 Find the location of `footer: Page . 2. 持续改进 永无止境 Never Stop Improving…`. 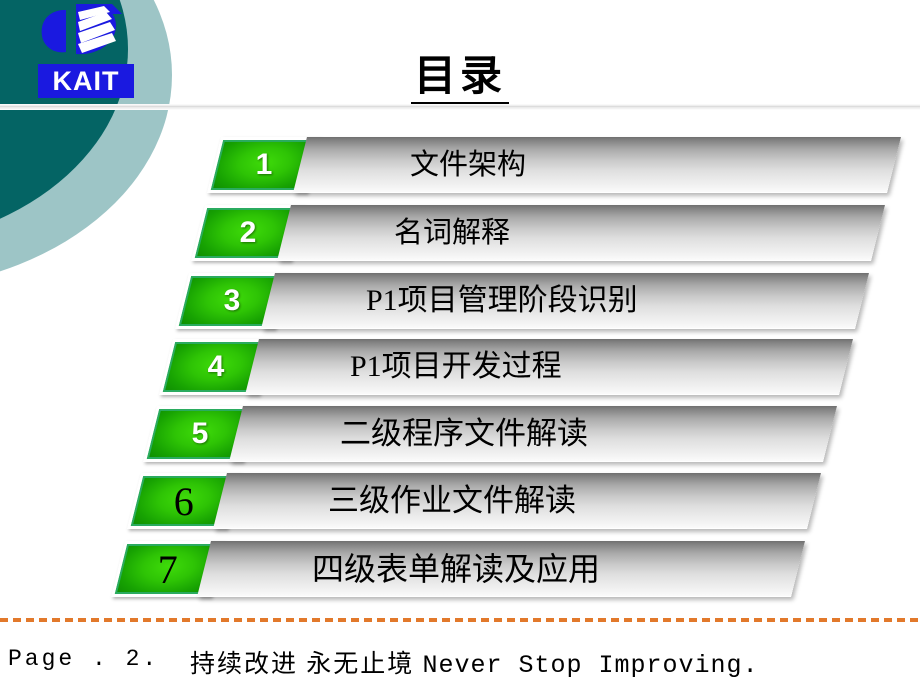

footer: Page . 2. 持续改进 永无止境 Never Stop Improving… is located at coordinates (460, 662).